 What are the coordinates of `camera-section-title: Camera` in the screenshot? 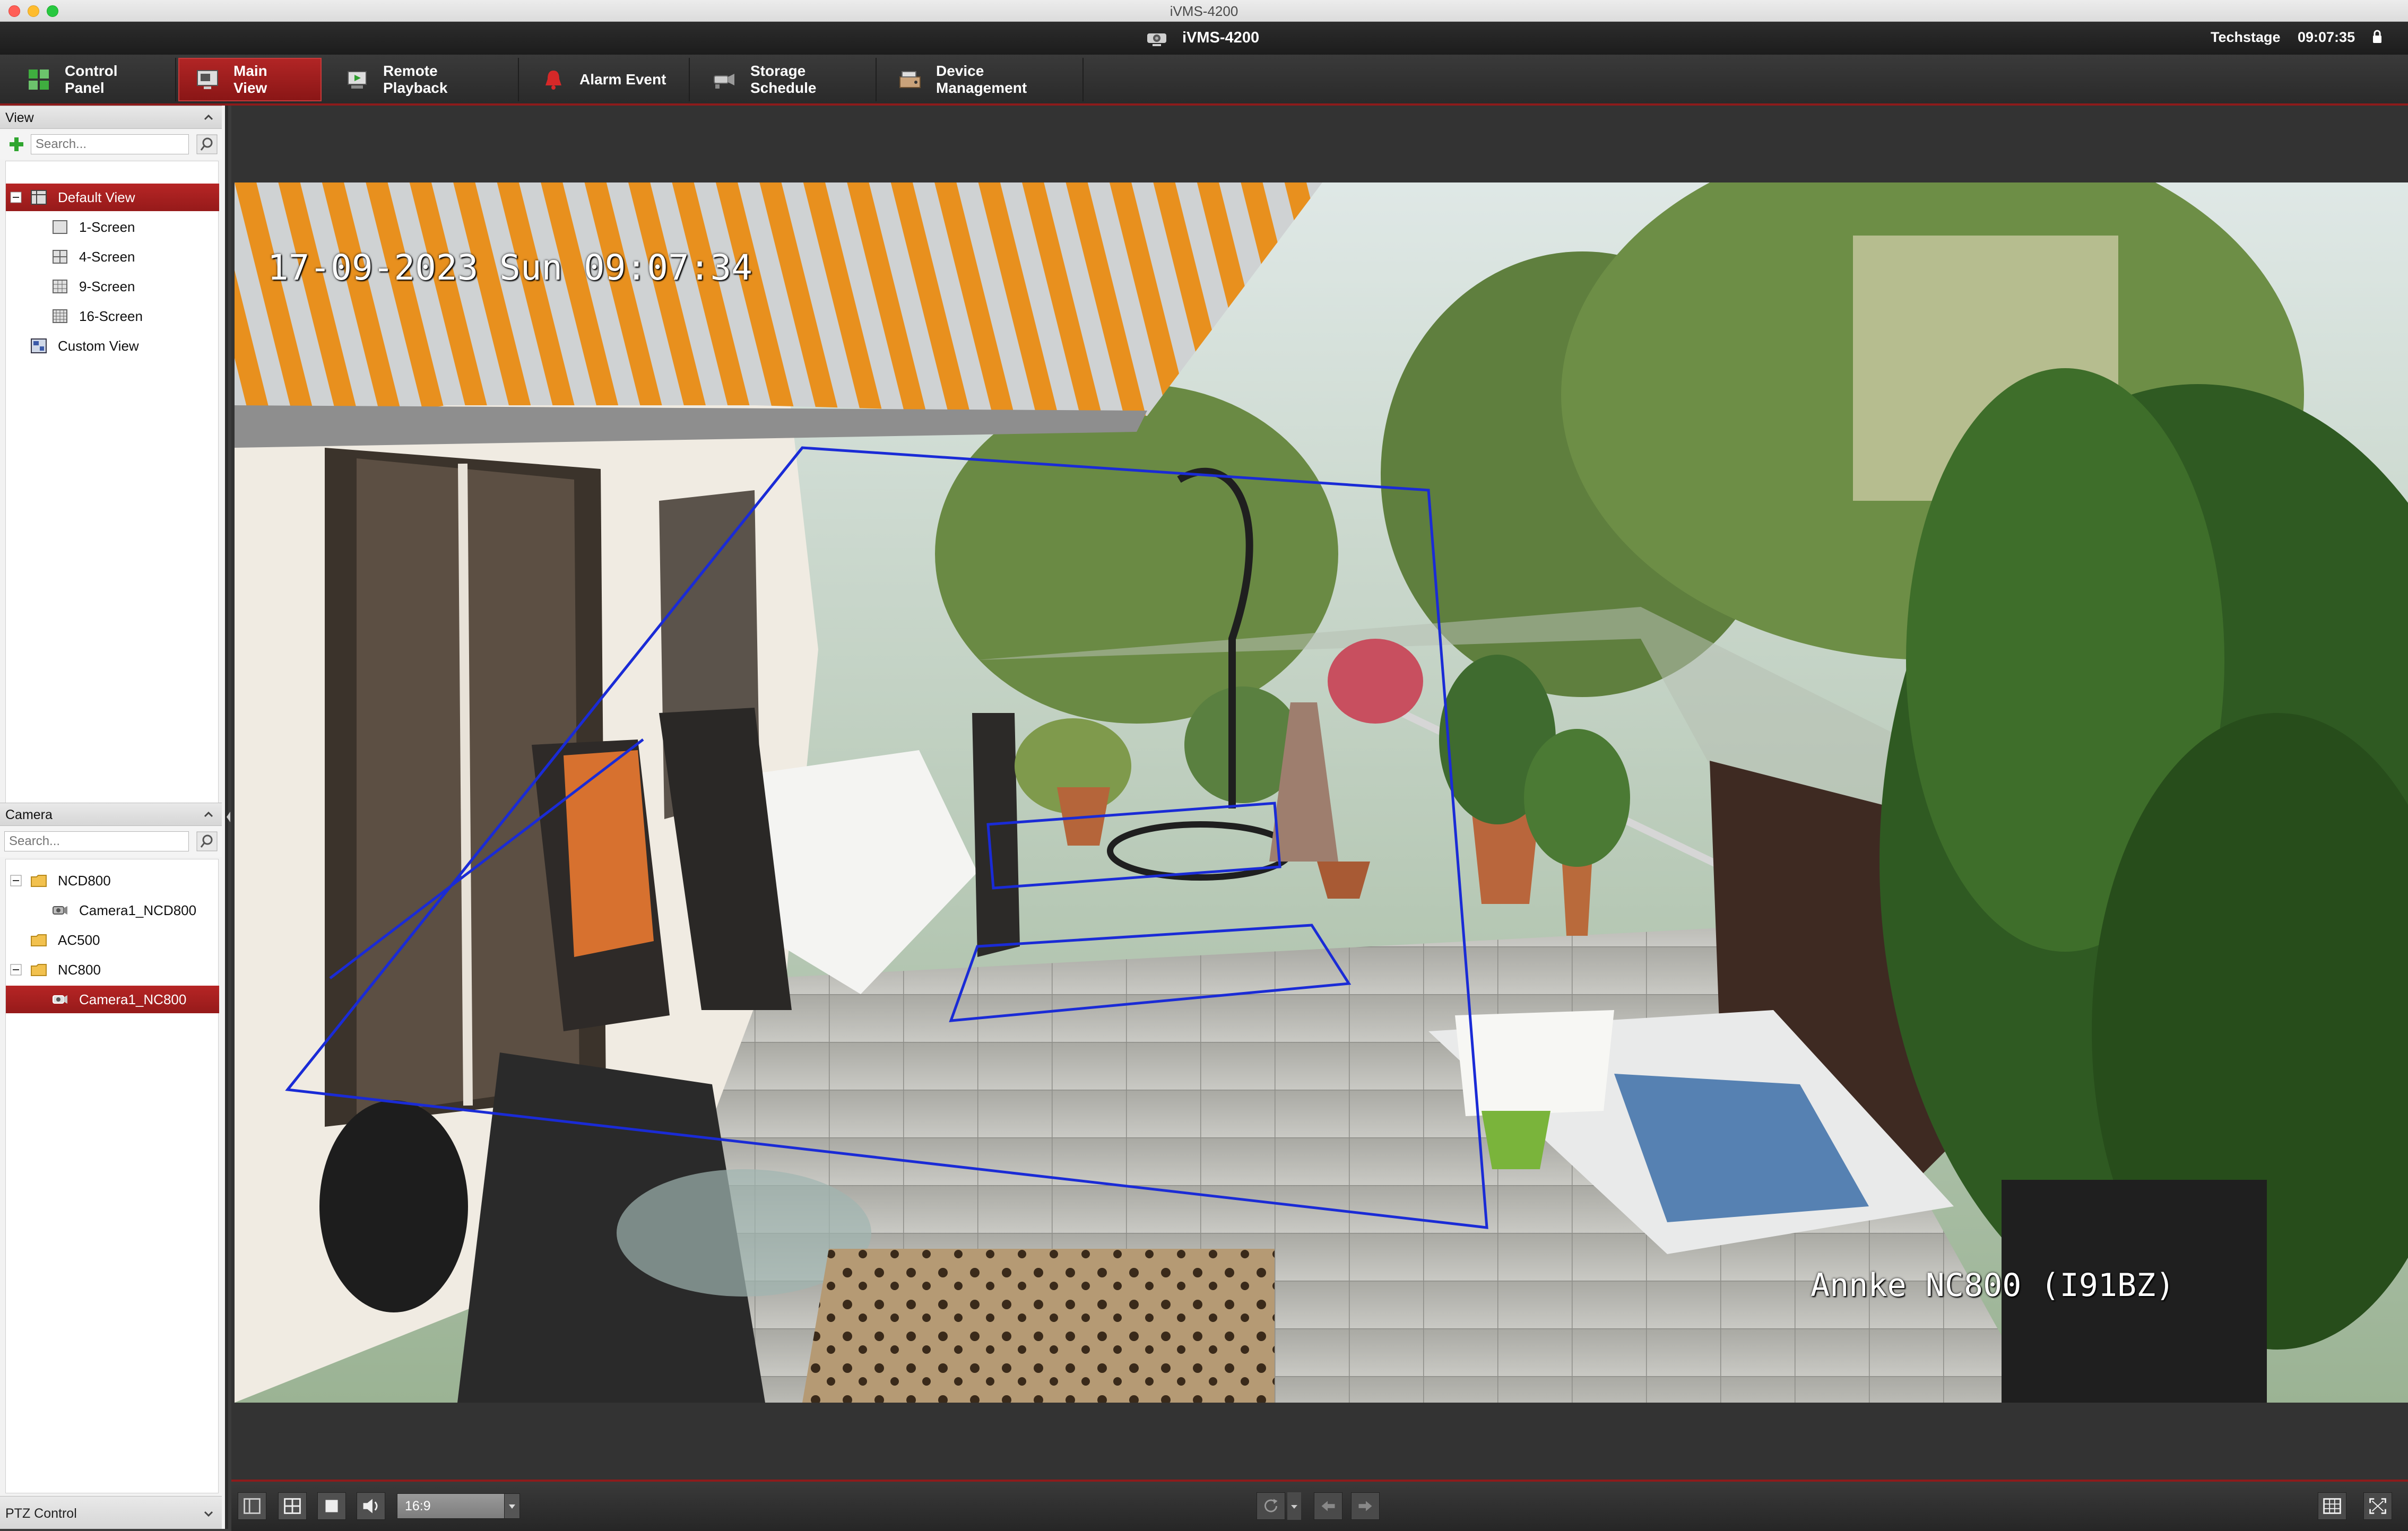 It's located at (29, 815).